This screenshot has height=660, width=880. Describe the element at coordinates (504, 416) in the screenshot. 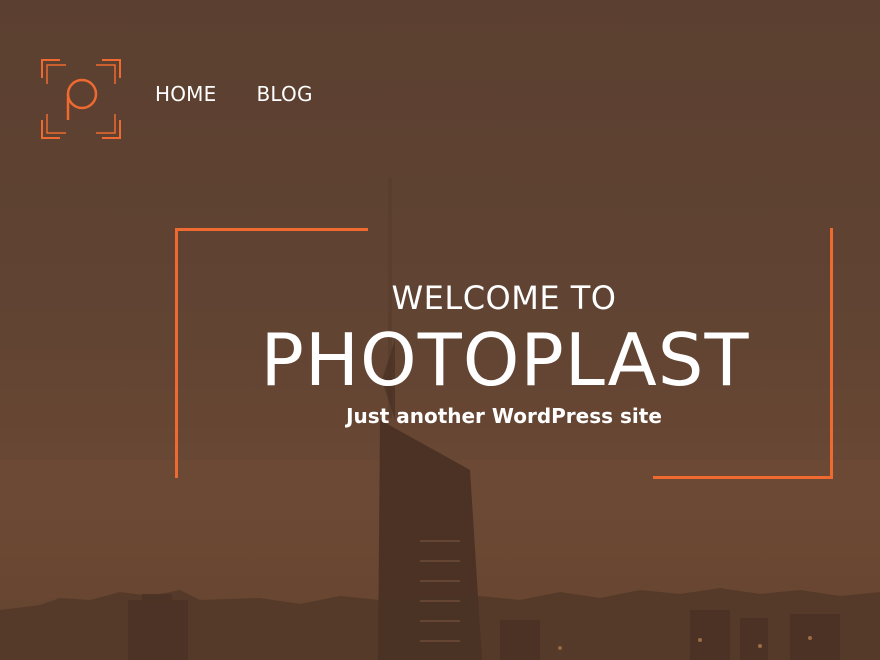

I see `site-tagline: Just another WordPress site` at that location.